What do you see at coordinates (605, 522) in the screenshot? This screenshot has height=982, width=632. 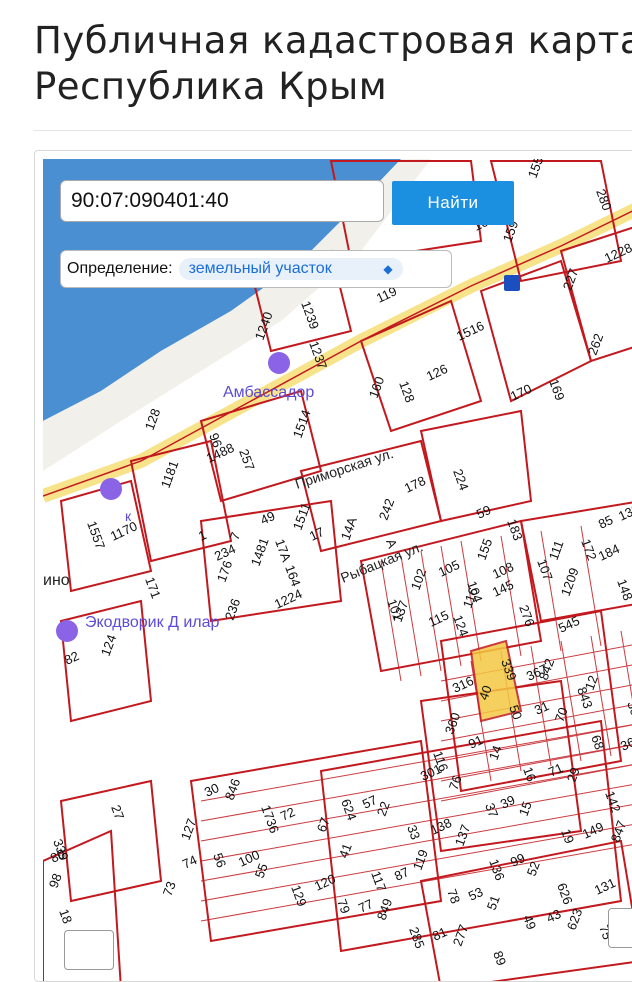 I see `parcel-number-label: 85` at bounding box center [605, 522].